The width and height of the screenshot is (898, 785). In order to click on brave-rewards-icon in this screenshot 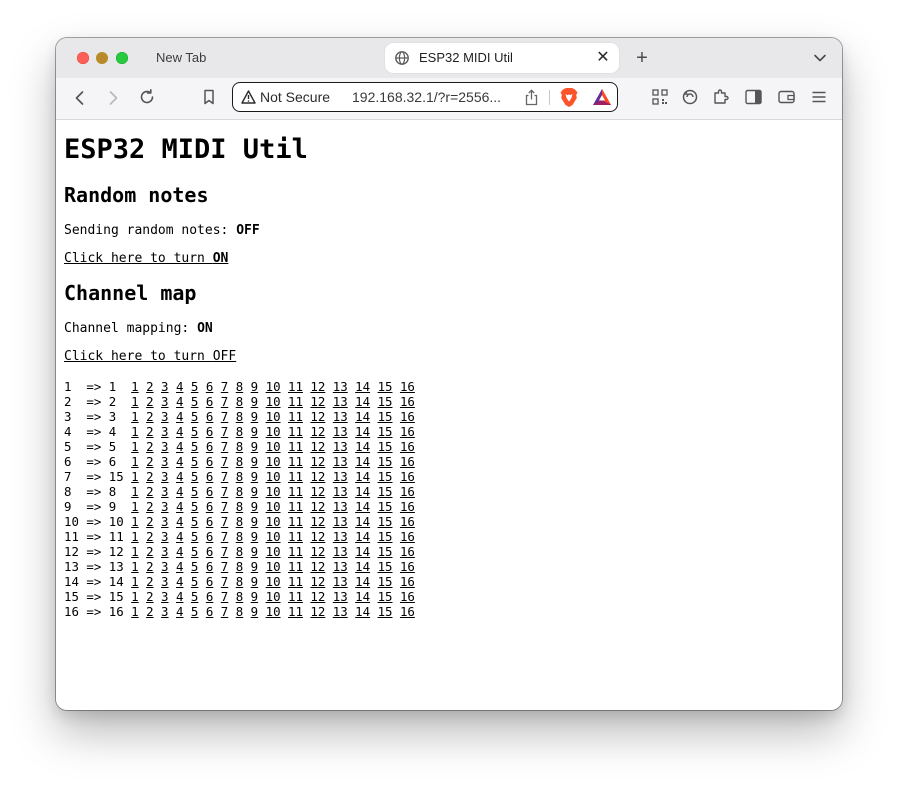, I will do `click(602, 99)`.